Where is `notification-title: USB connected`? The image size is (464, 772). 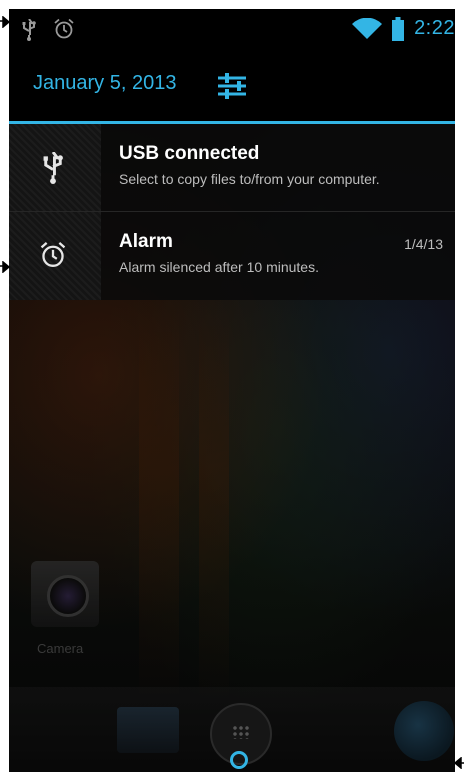
notification-title: USB connected is located at coordinates (189, 153).